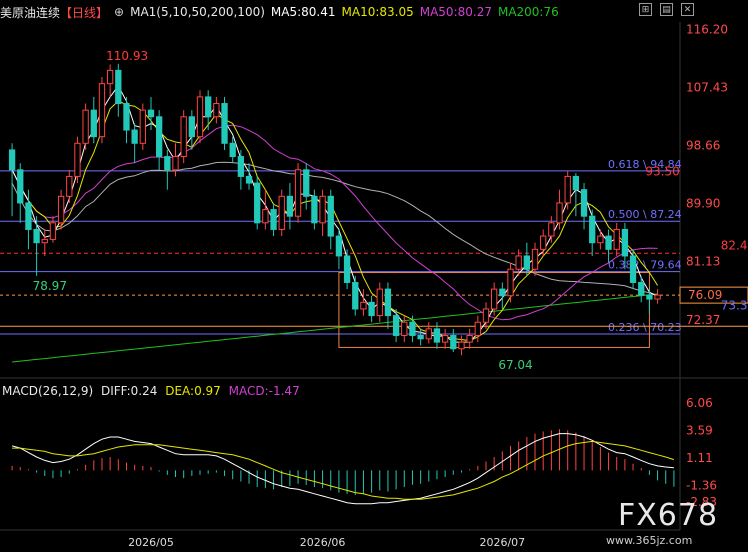 The image size is (748, 552). I want to click on y-tick-label: 107.43, so click(707, 87).